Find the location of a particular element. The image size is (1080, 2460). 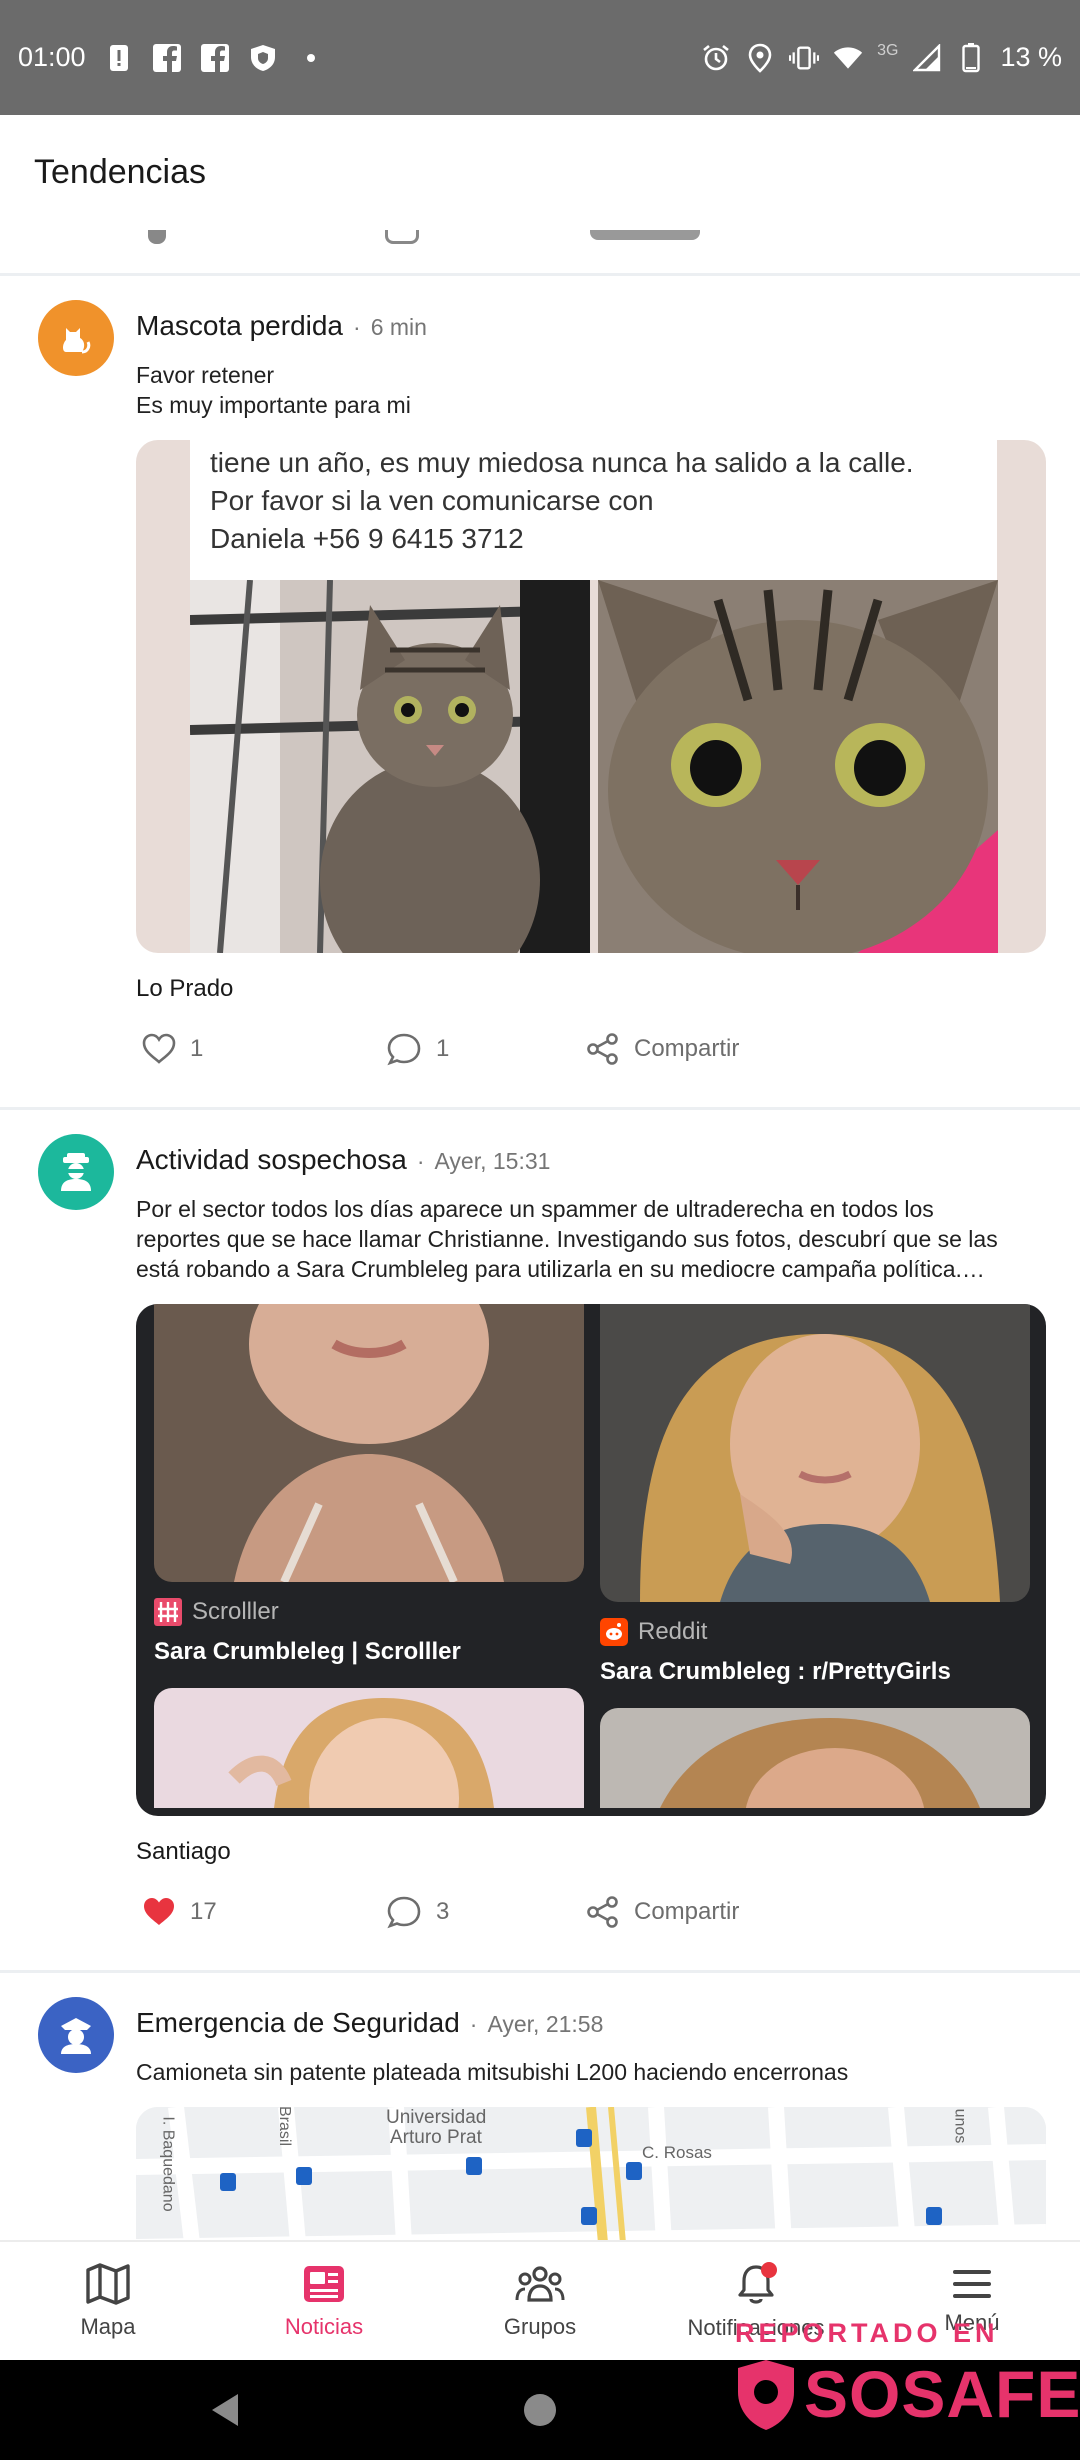

news-icon is located at coordinates (324, 2284).